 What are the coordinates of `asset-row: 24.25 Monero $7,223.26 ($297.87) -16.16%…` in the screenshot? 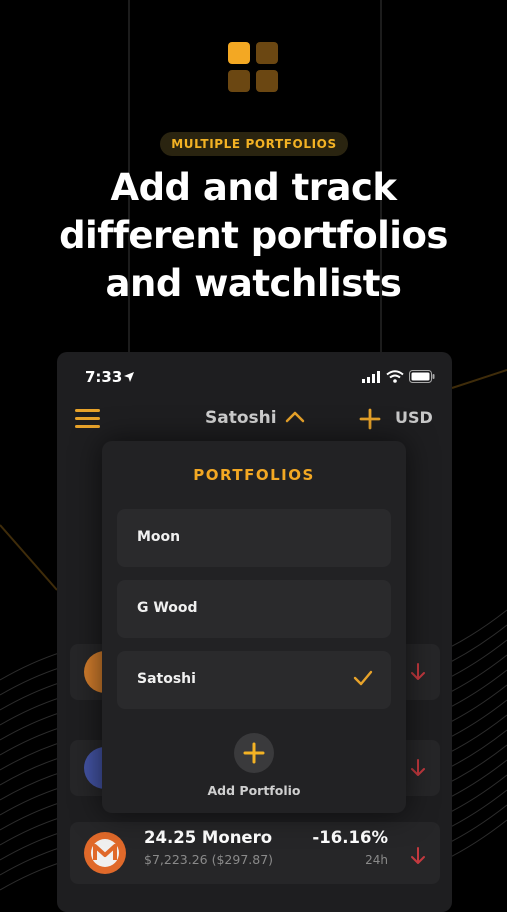 It's located at (255, 853).